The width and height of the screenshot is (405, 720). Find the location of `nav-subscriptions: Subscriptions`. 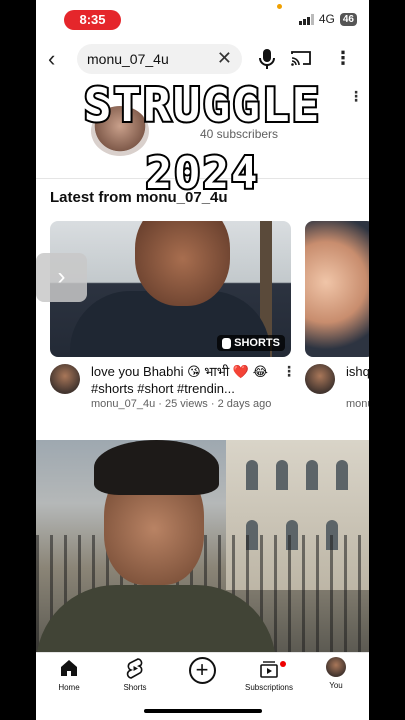

nav-subscriptions: Subscriptions is located at coordinates (269, 674).